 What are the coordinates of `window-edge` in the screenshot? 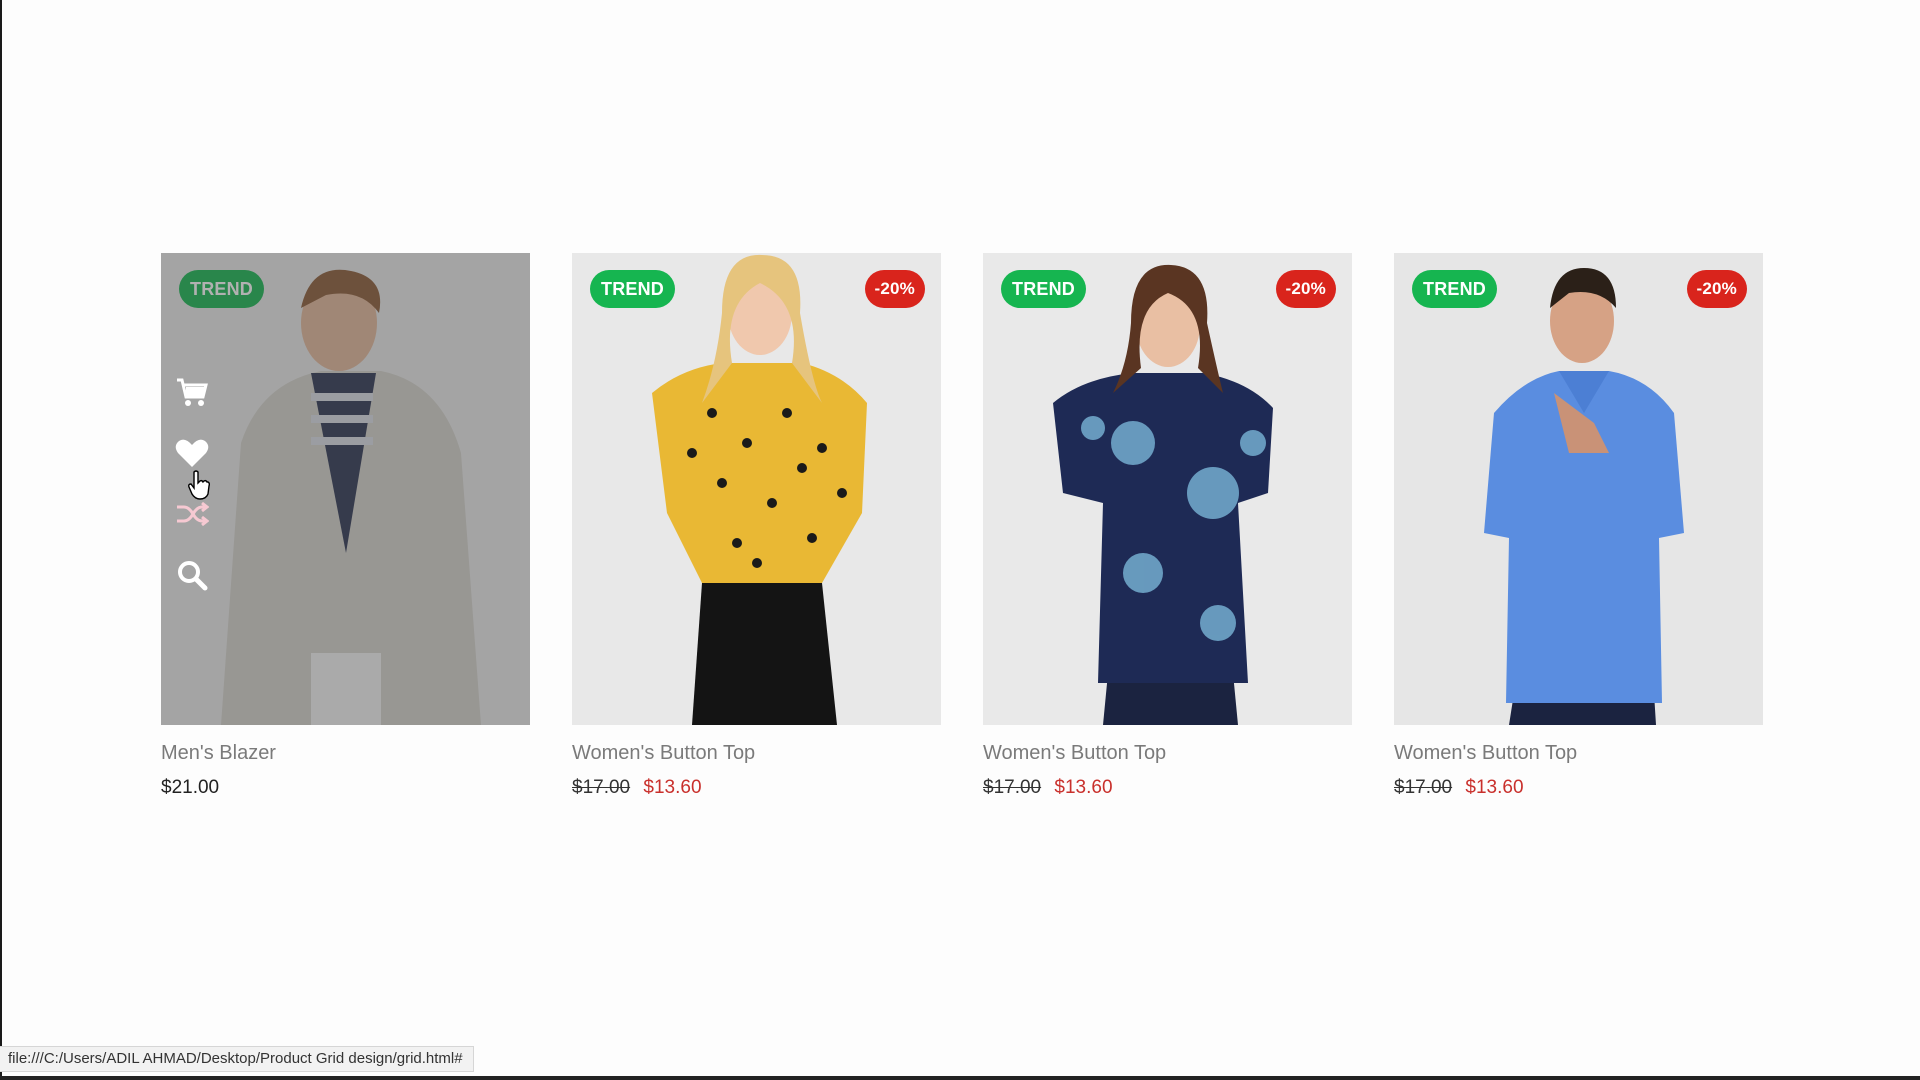 It's located at (1, 540).